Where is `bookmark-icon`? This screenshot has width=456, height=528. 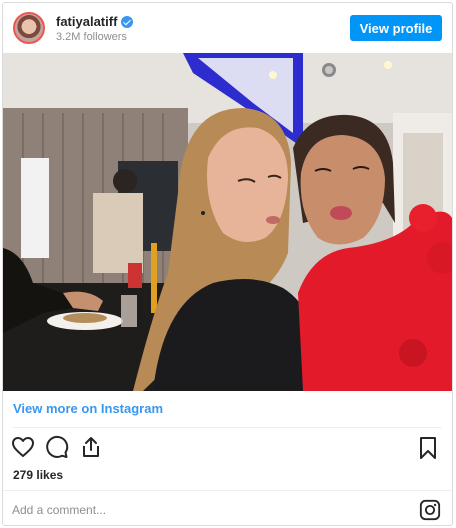 bookmark-icon is located at coordinates (428, 448).